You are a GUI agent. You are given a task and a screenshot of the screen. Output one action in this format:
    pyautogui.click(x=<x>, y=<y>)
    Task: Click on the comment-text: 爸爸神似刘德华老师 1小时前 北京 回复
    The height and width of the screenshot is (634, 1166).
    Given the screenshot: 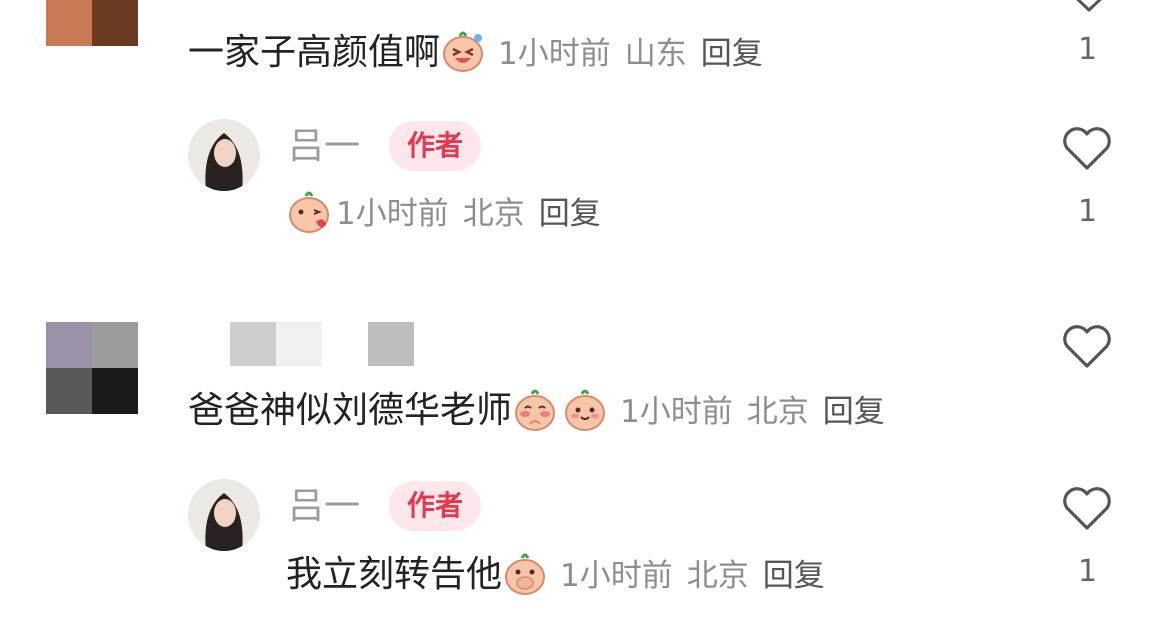 What is the action you would take?
    pyautogui.click(x=543, y=409)
    